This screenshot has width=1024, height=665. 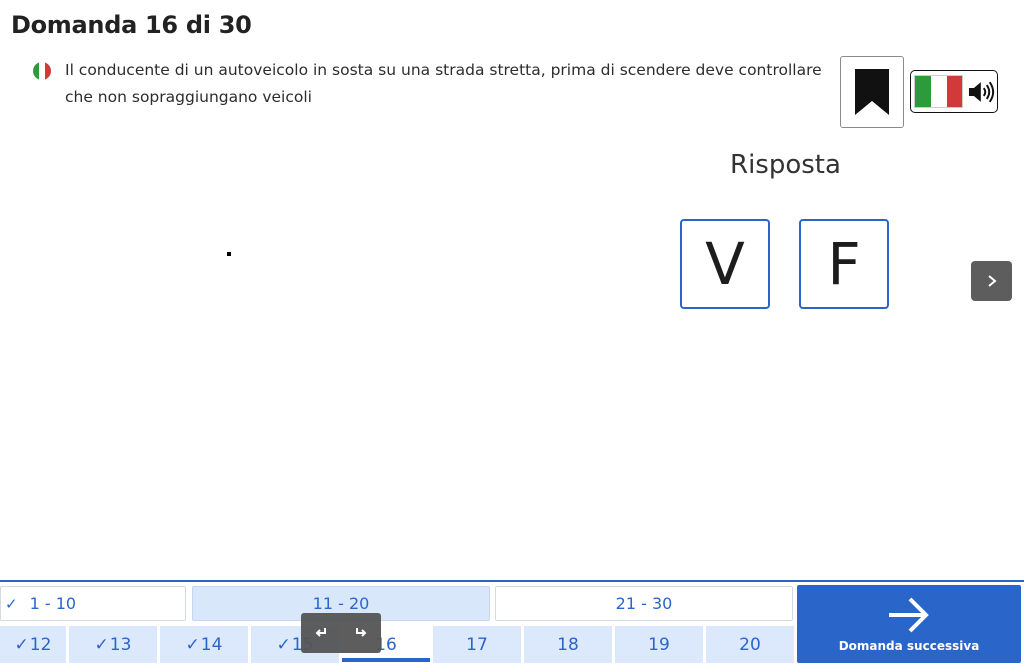 I want to click on nav-divider, so click(x=512, y=581).